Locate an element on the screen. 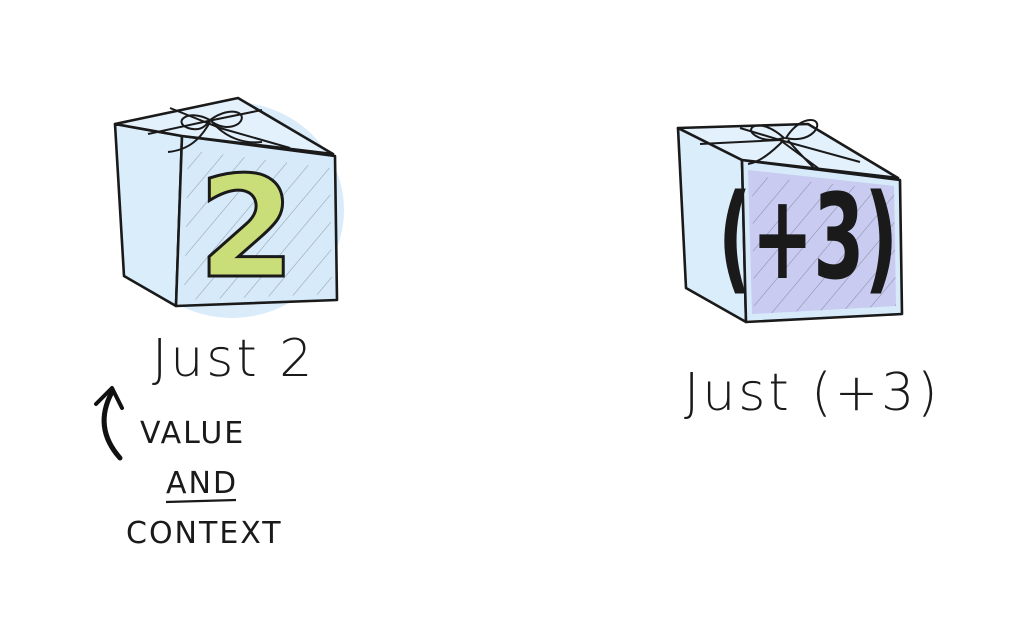  right-box-number: (+3) is located at coordinates (808, 237).